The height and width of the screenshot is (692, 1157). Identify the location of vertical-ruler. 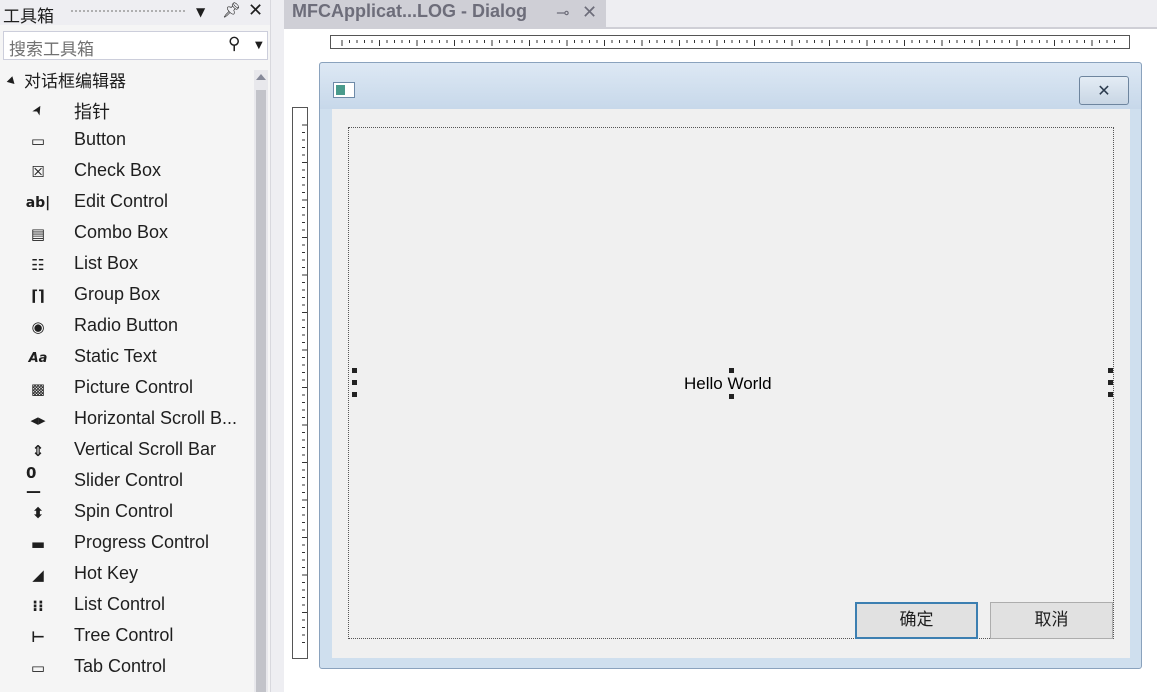
(300, 383).